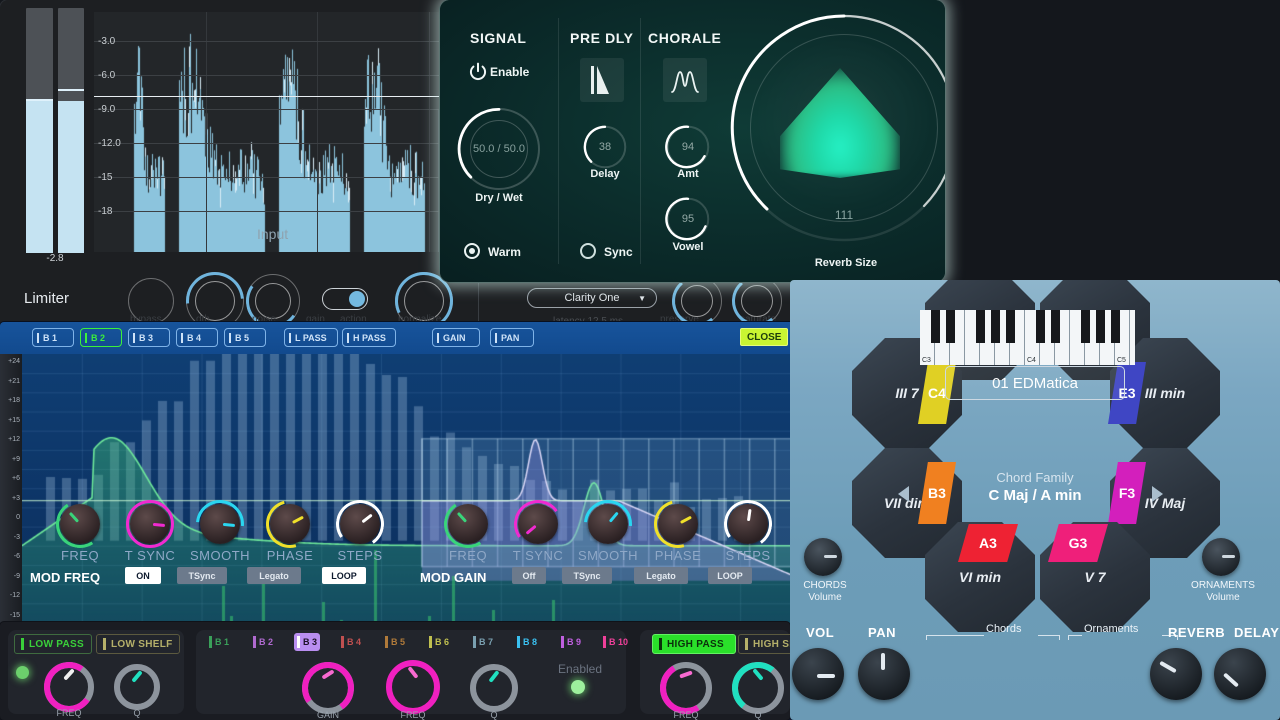 The width and height of the screenshot is (1280, 720). I want to click on pan-knob, so click(884, 674).